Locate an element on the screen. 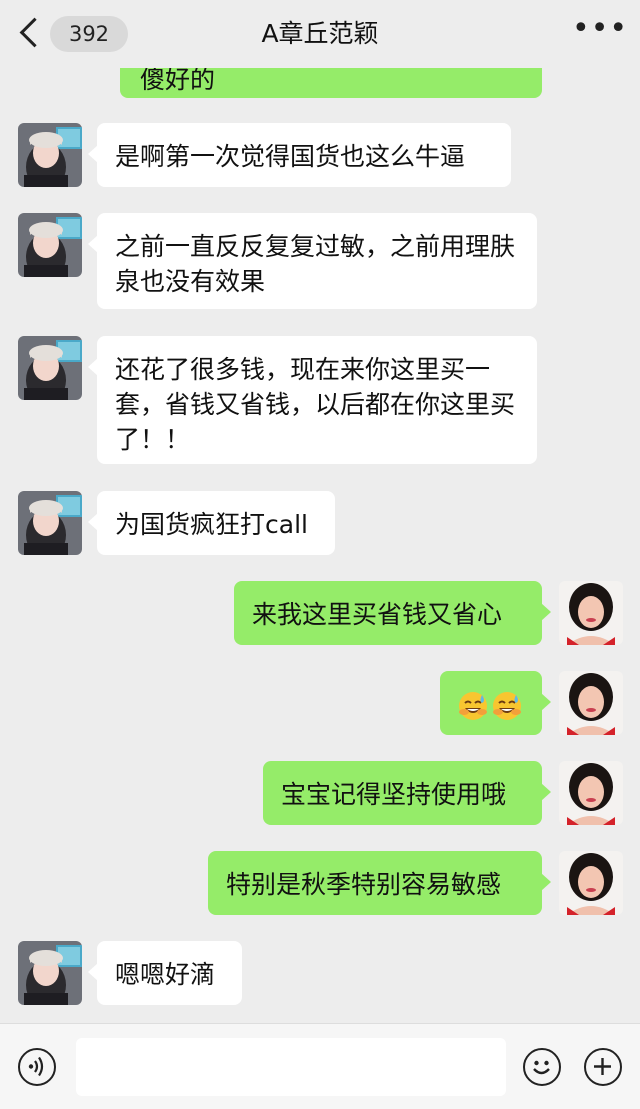  emoji-group is located at coordinates (490, 706).